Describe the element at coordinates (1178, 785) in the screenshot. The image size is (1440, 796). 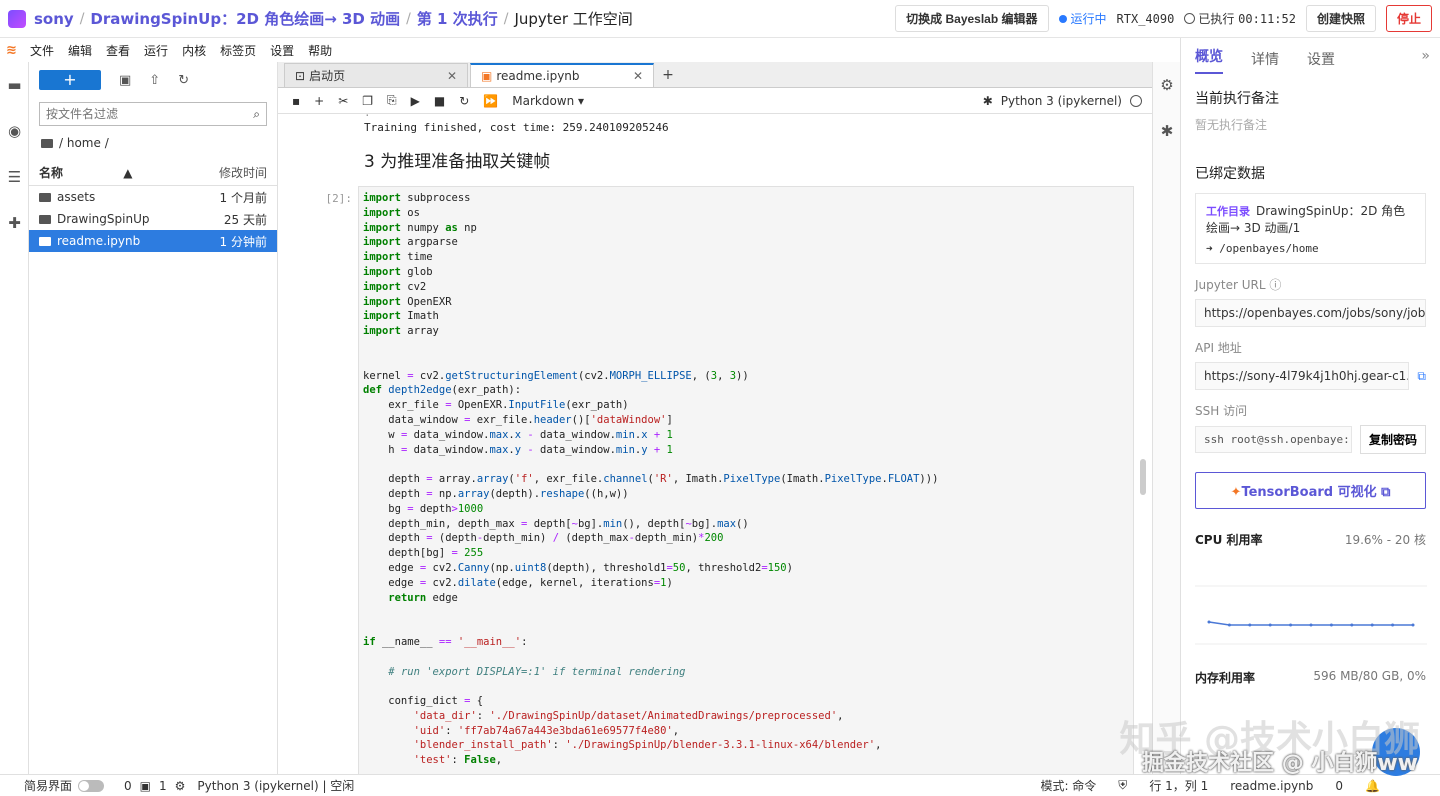
I see `cursor-position: 行 1，列 1` at that location.